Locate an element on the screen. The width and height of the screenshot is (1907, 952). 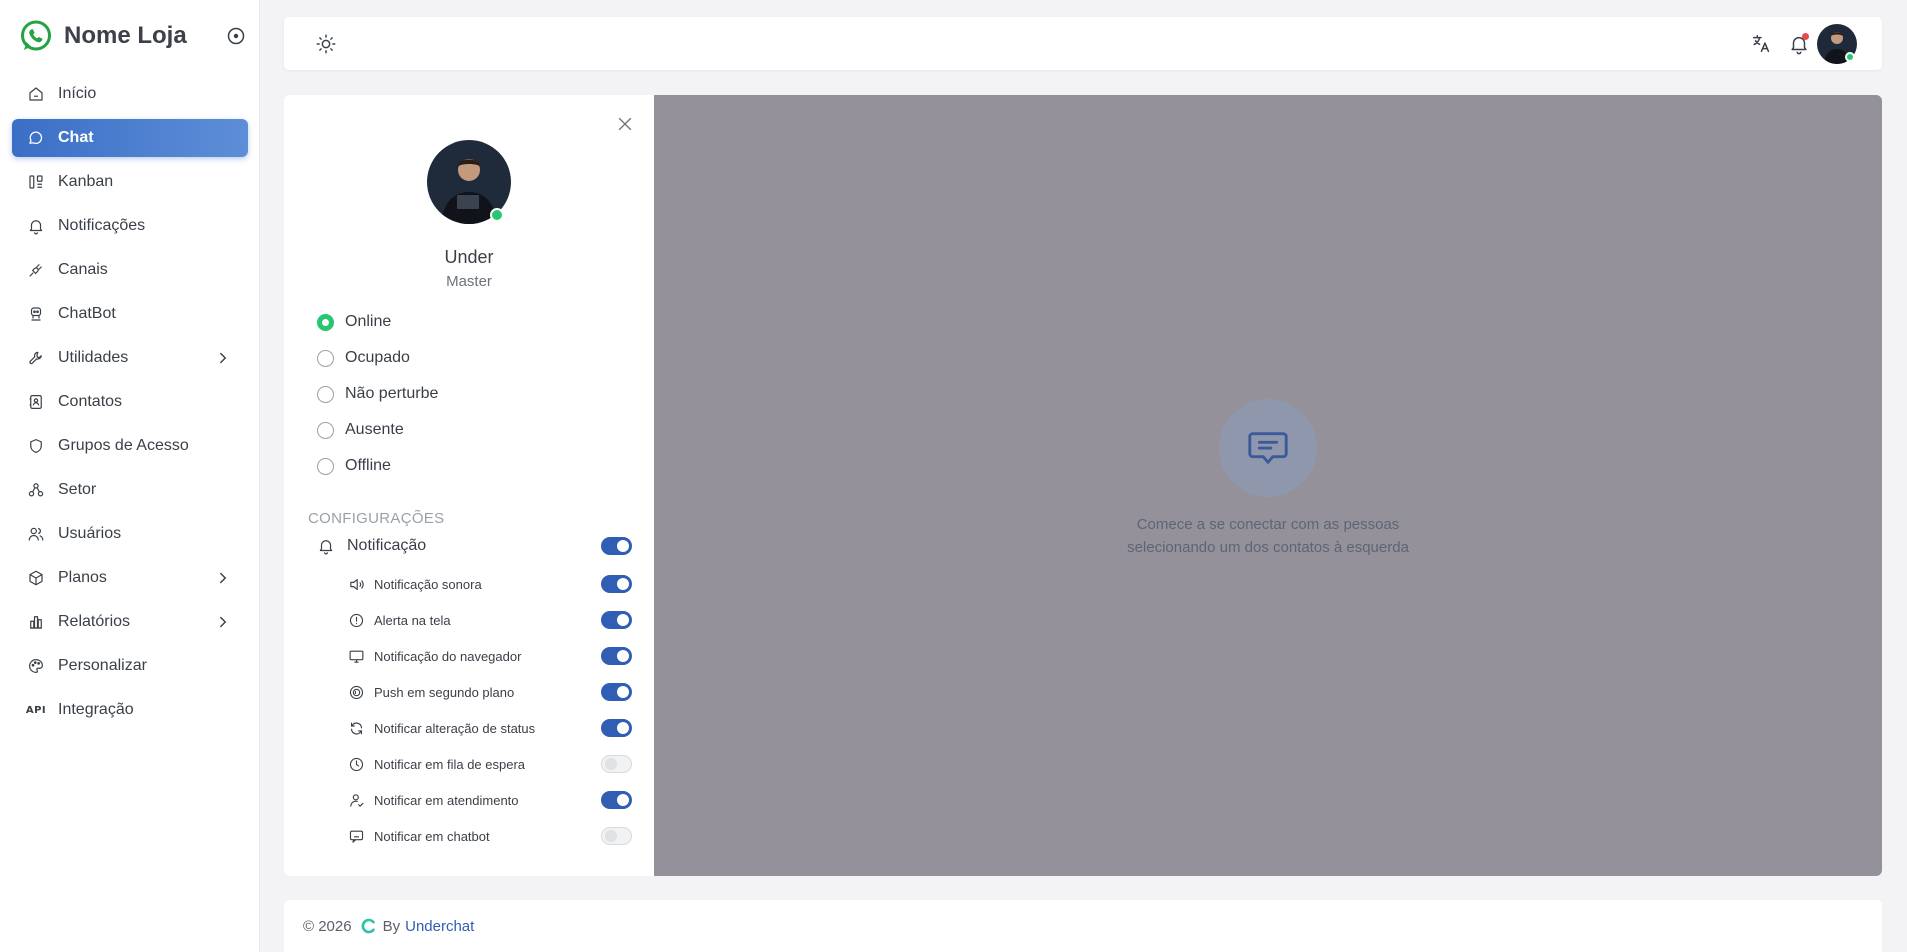
robot-icon is located at coordinates (36, 314).